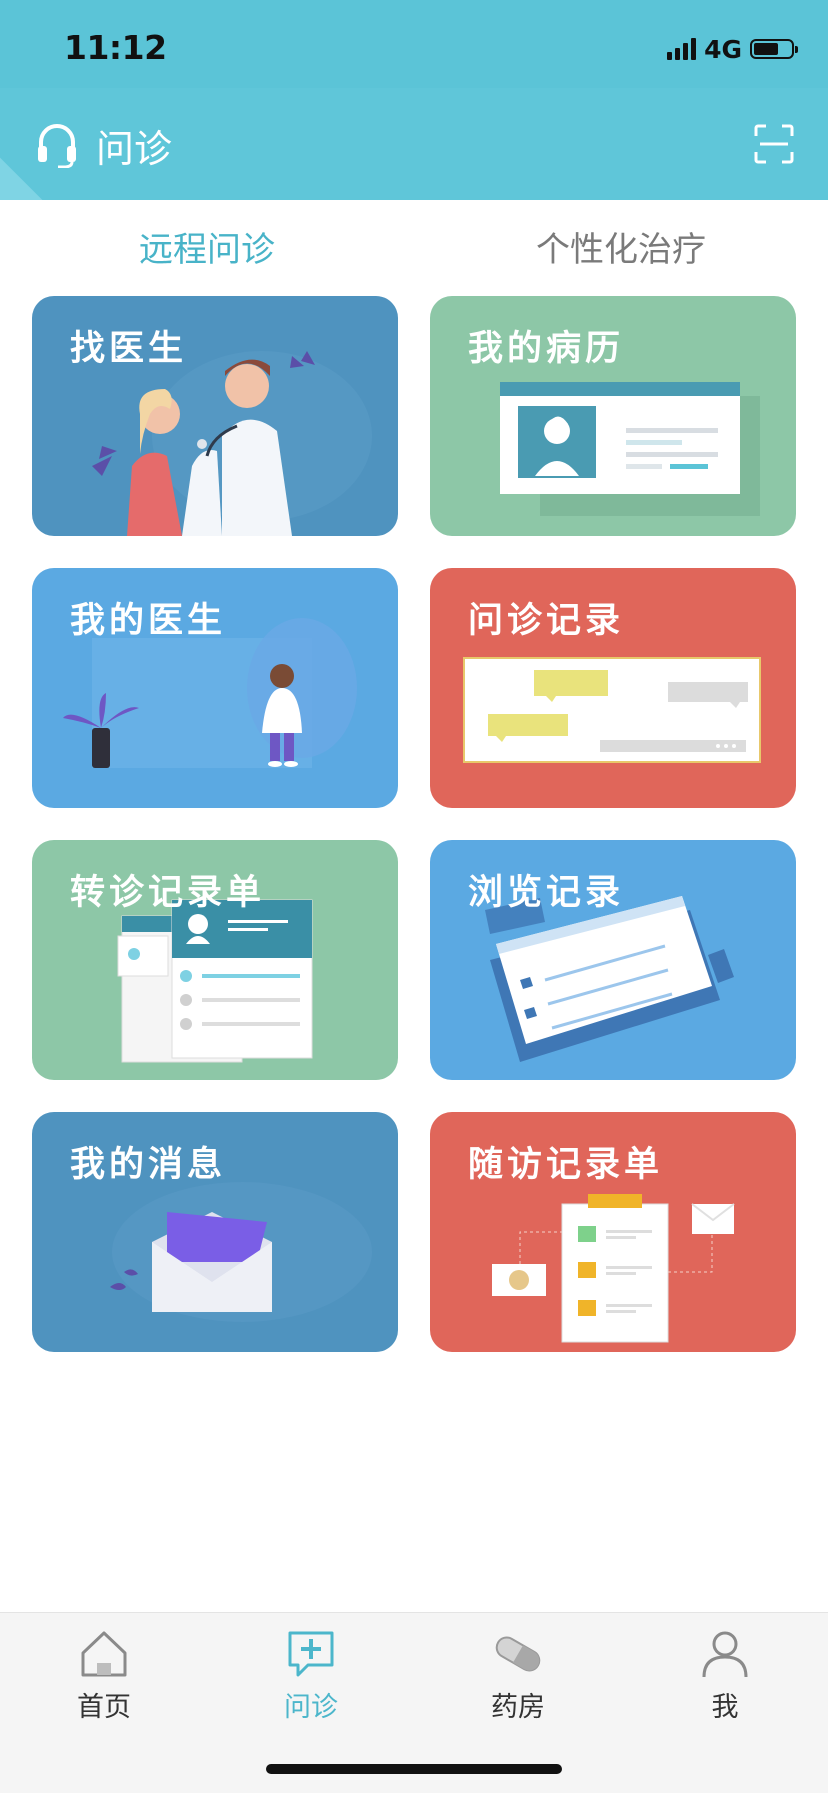  I want to click on nav-home: 首页, so click(104, 1675).